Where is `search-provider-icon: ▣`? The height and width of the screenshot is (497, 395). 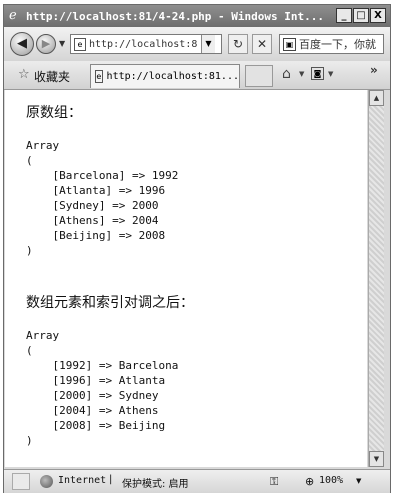
search-provider-icon: ▣ is located at coordinates (289, 44).